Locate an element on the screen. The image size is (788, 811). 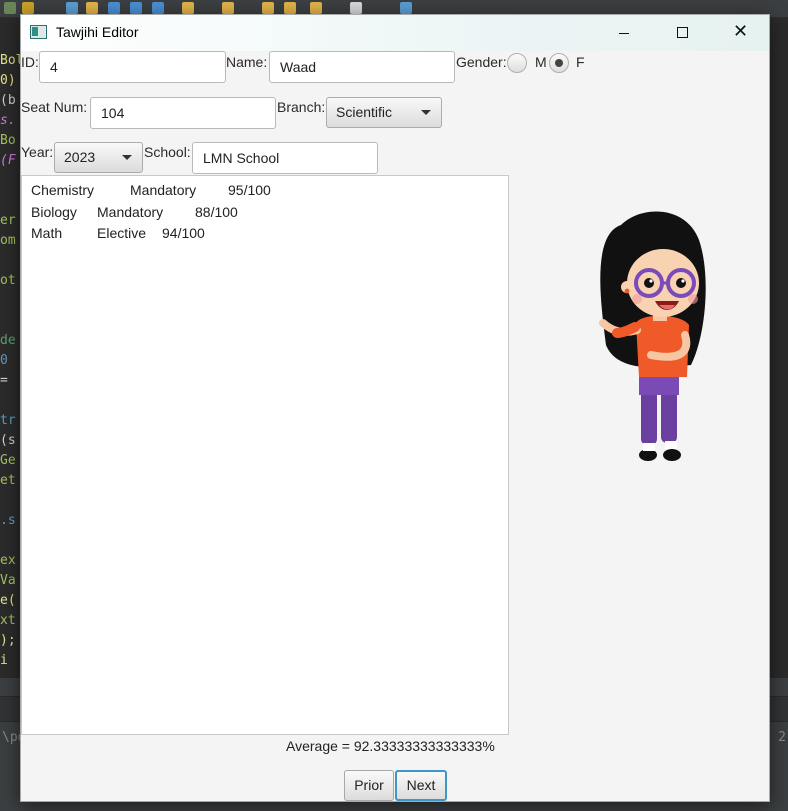
code-fragment: = is located at coordinates (4, 380).